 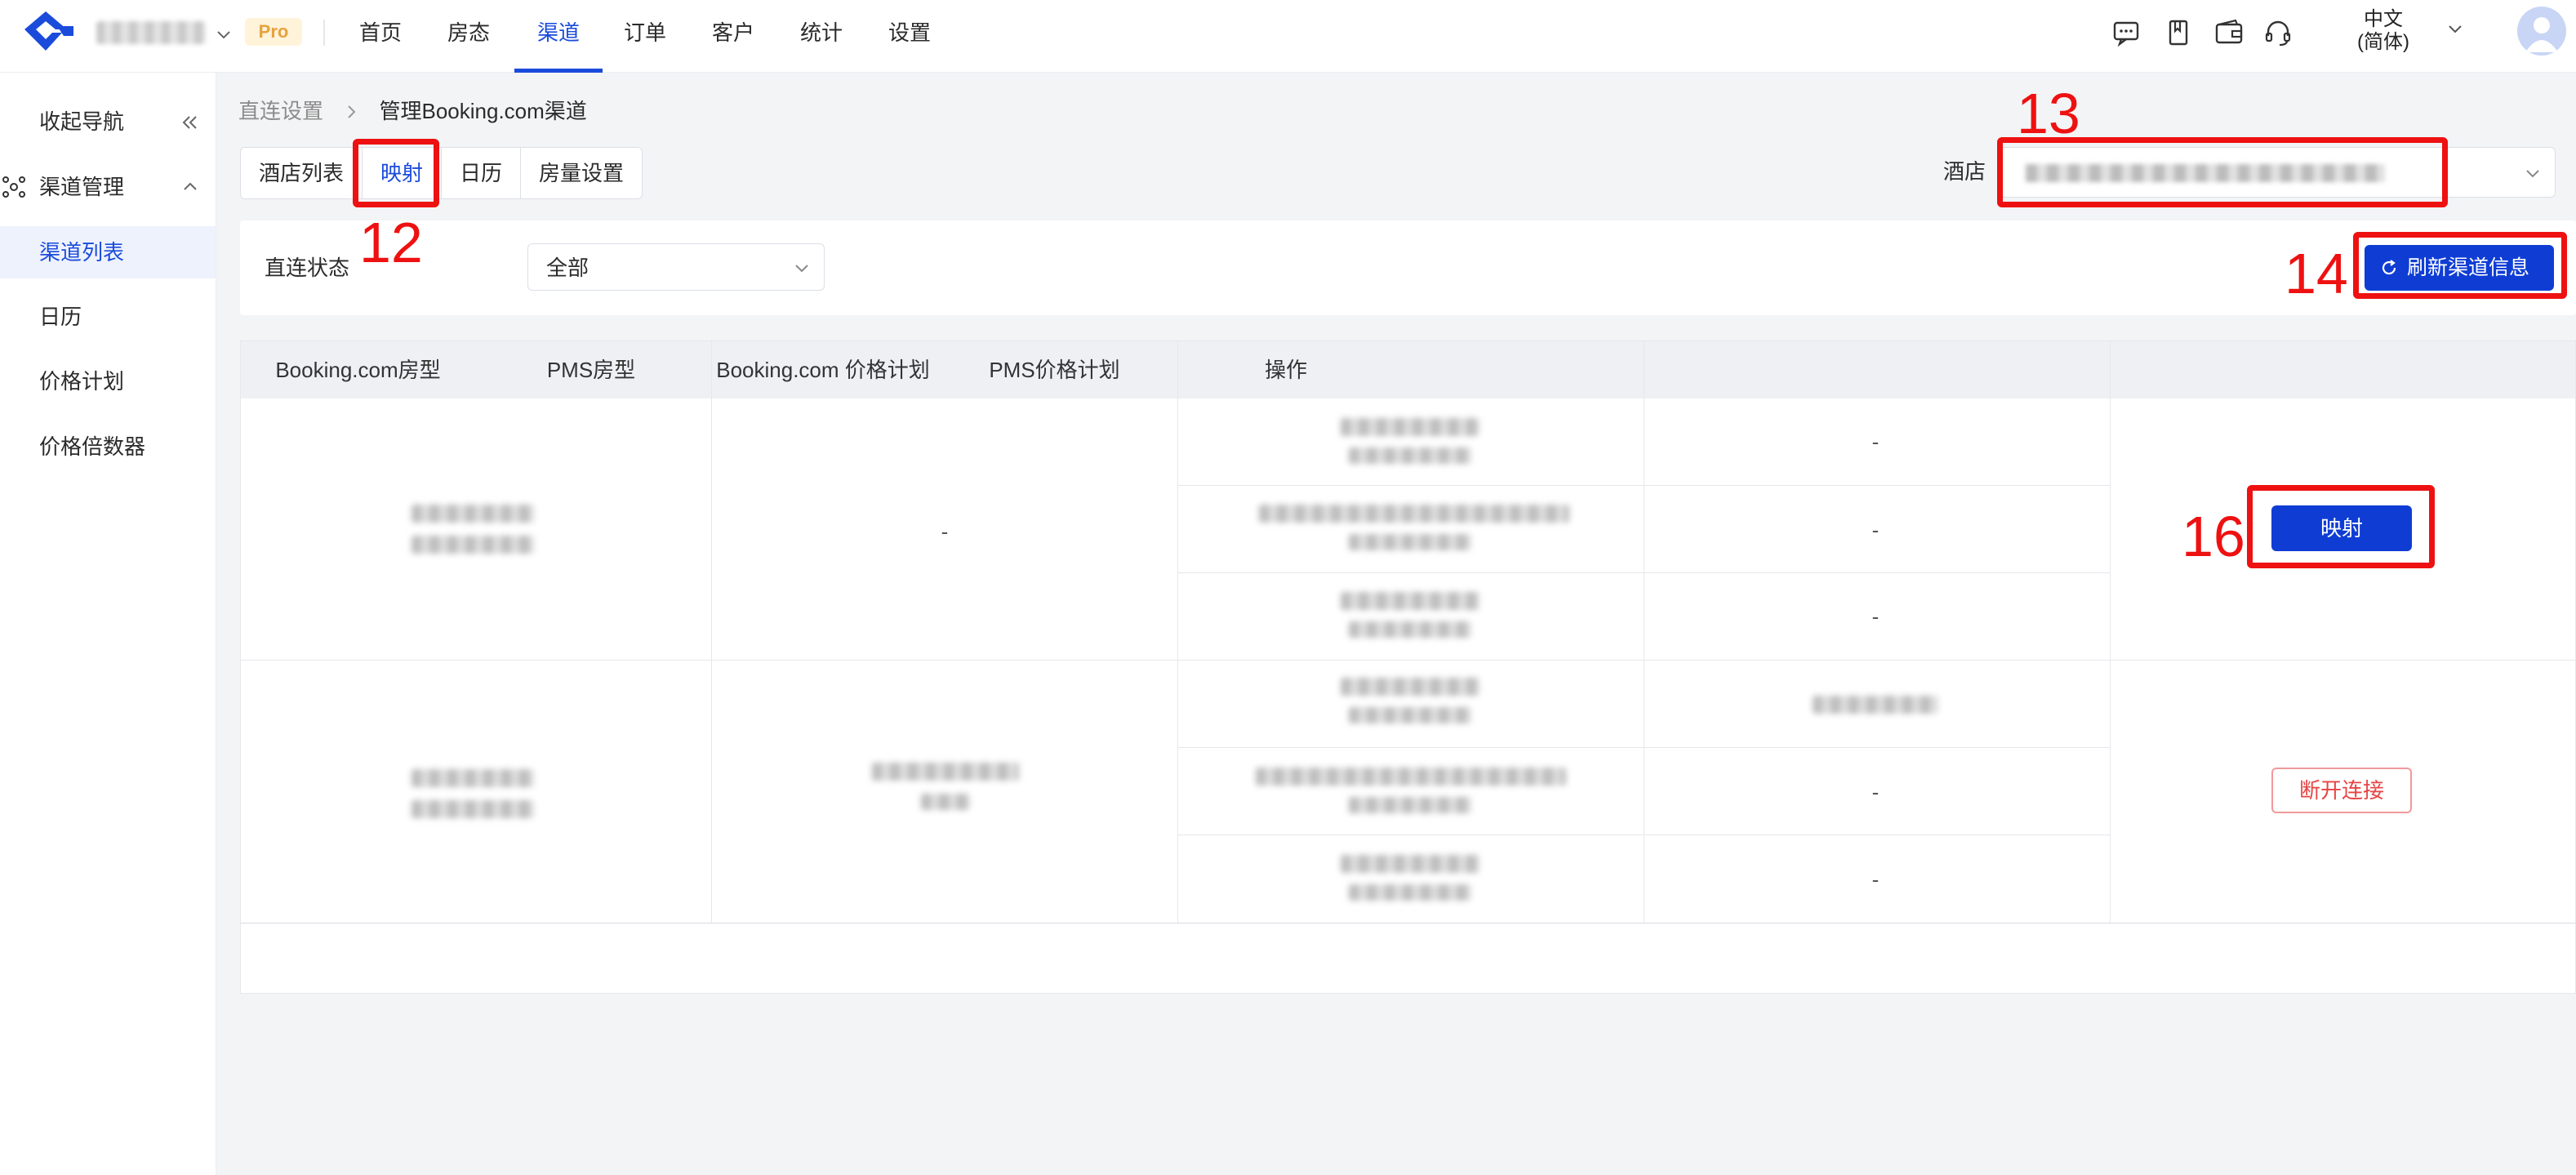 What do you see at coordinates (82, 253) in the screenshot?
I see `sidebar-item-label: 渠道列表` at bounding box center [82, 253].